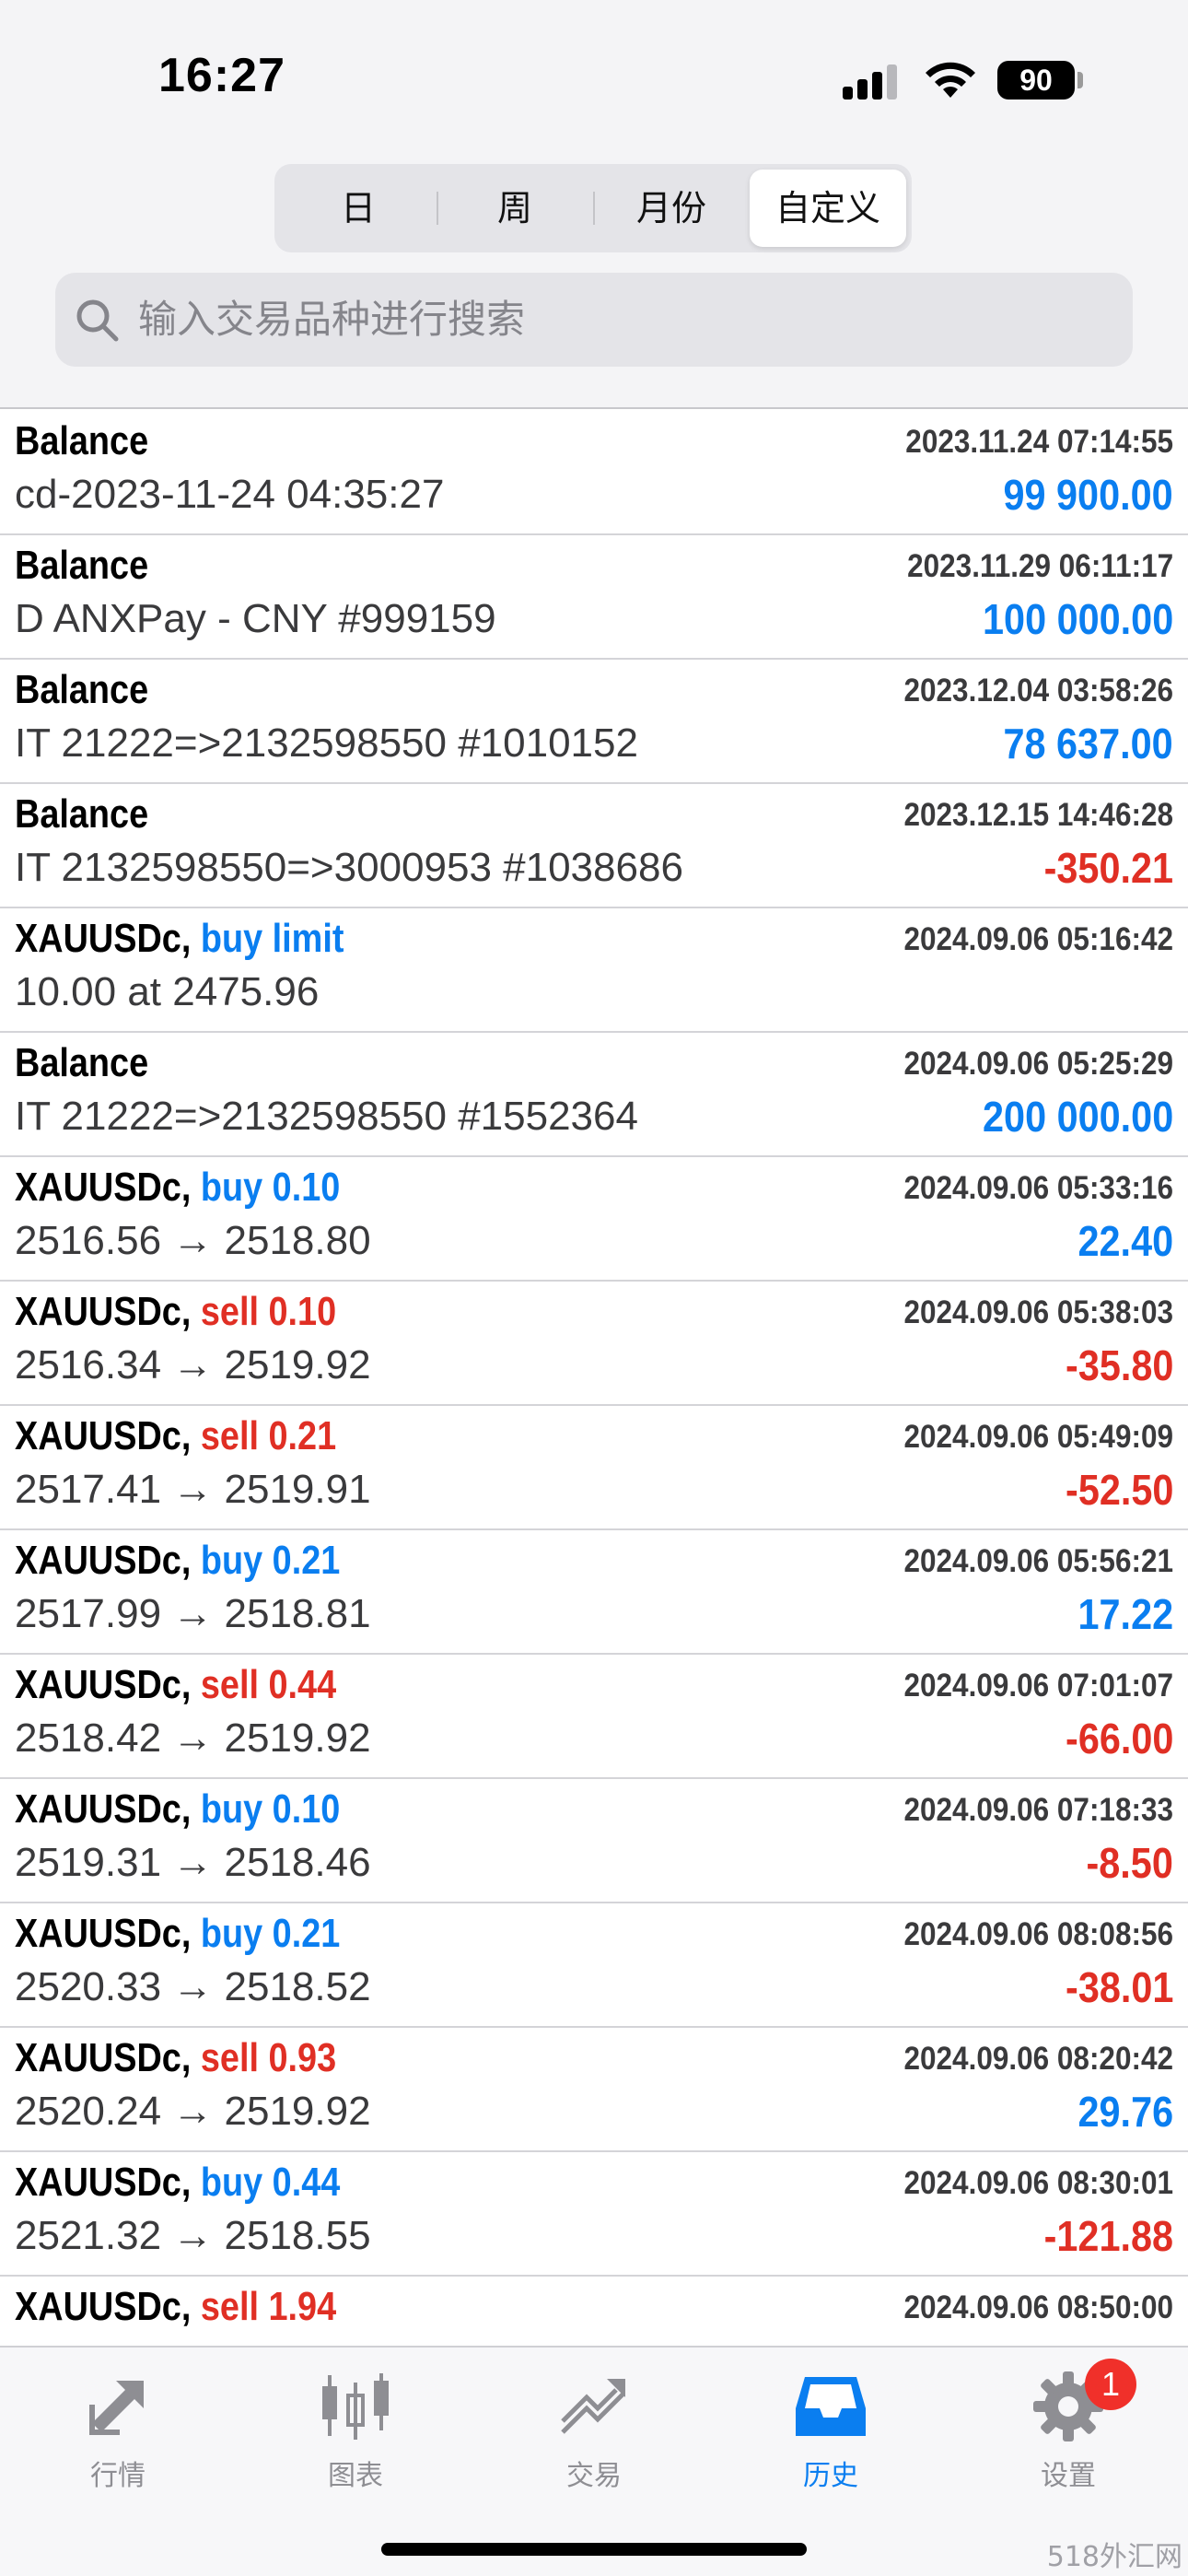 The width and height of the screenshot is (1188, 2576). I want to click on row-time: 2024.09.06 05:25:29, so click(1038, 1064).